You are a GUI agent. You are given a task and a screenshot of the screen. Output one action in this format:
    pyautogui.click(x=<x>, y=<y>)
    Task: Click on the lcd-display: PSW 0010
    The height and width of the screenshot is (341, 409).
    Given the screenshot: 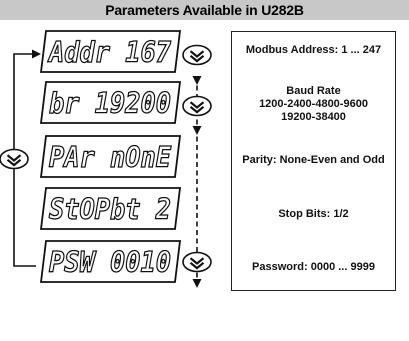 What is the action you would take?
    pyautogui.click(x=110, y=261)
    